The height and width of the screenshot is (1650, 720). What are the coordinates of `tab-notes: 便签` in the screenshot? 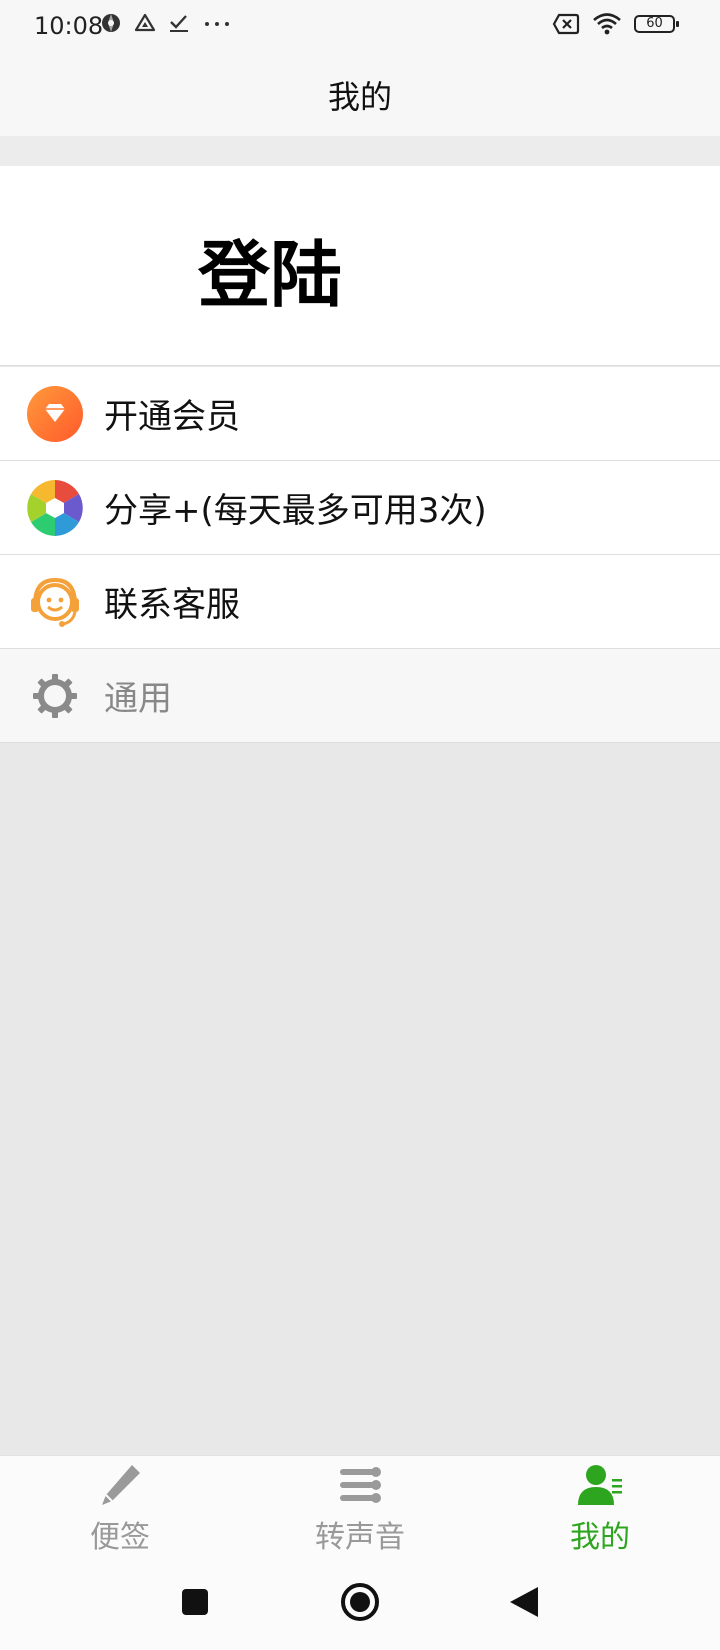 It's located at (120, 1508).